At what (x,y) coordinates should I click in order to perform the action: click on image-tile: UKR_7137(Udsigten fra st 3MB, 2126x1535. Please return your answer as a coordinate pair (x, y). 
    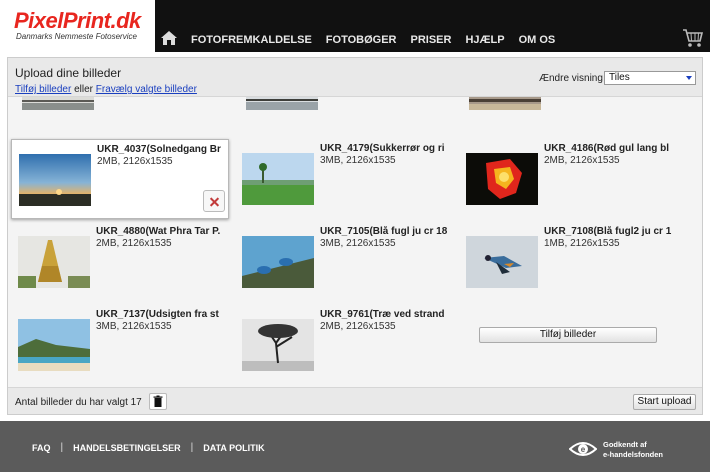
    Looking at the image, I should click on (120, 345).